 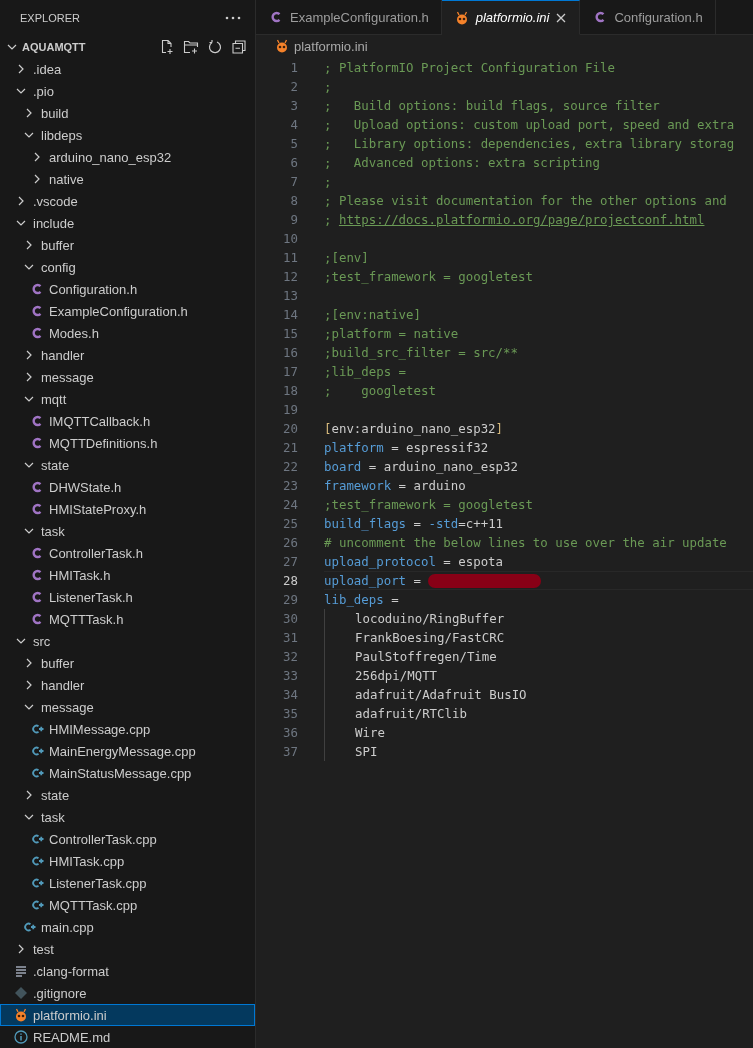 What do you see at coordinates (127, 135) in the screenshot?
I see `tree-item: libdeps` at bounding box center [127, 135].